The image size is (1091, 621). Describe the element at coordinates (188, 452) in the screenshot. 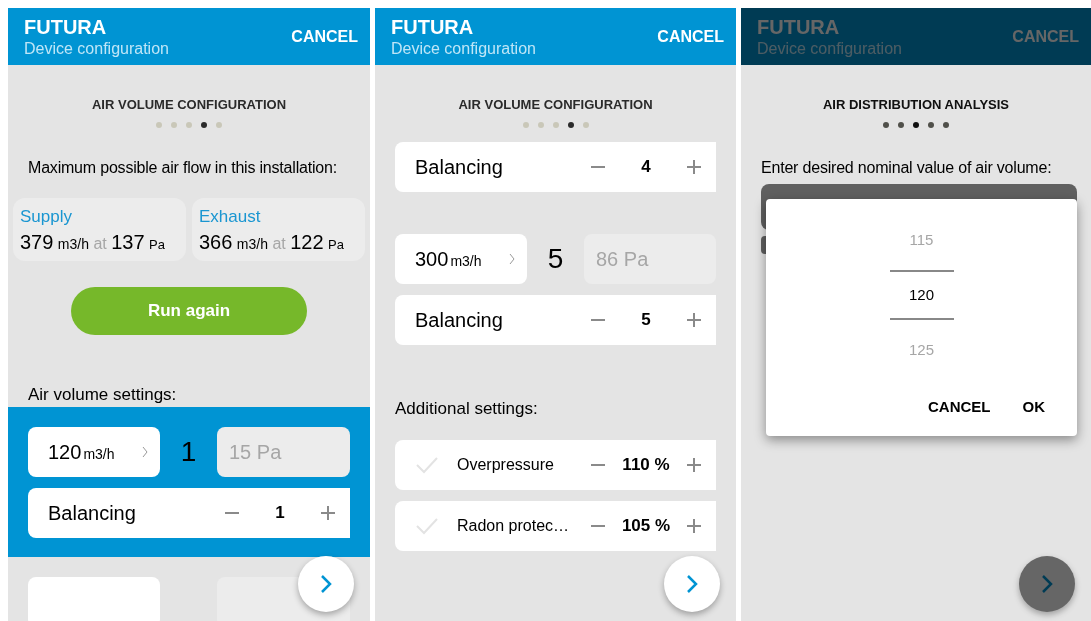

I see `point-number: 1` at that location.